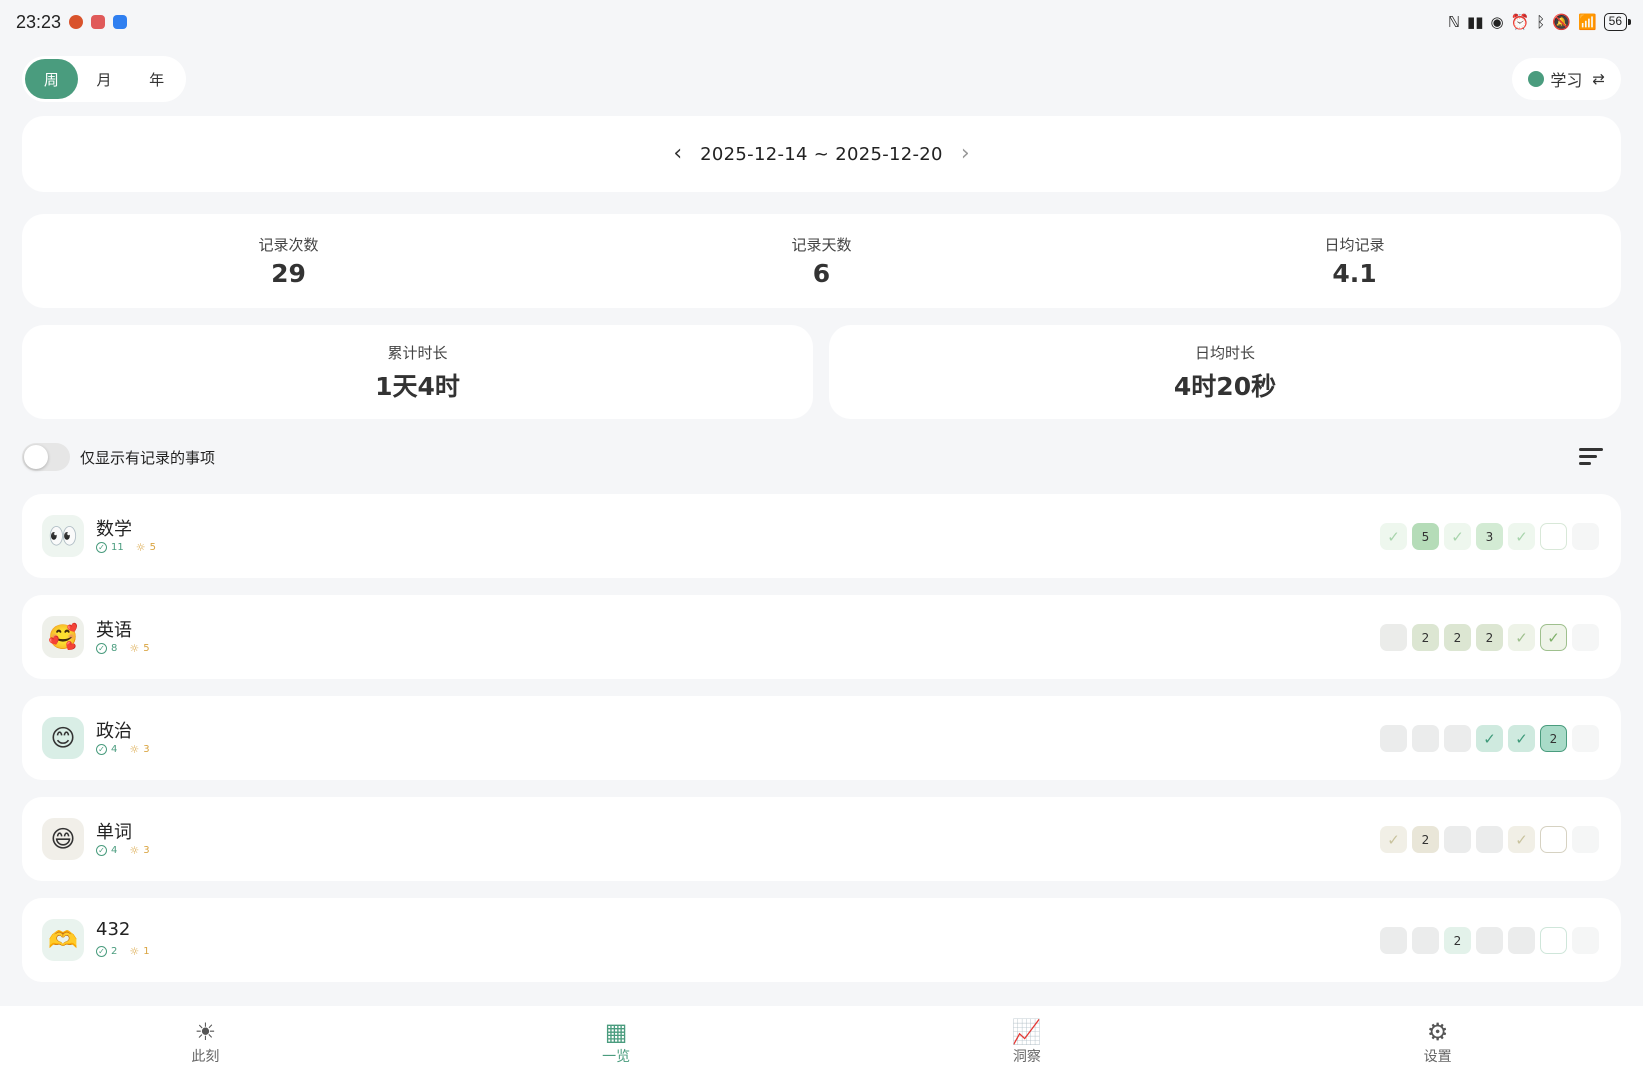 This screenshot has height=1080, width=1643. Describe the element at coordinates (1587, 21) in the screenshot. I see `wifi-icon: 📶` at that location.